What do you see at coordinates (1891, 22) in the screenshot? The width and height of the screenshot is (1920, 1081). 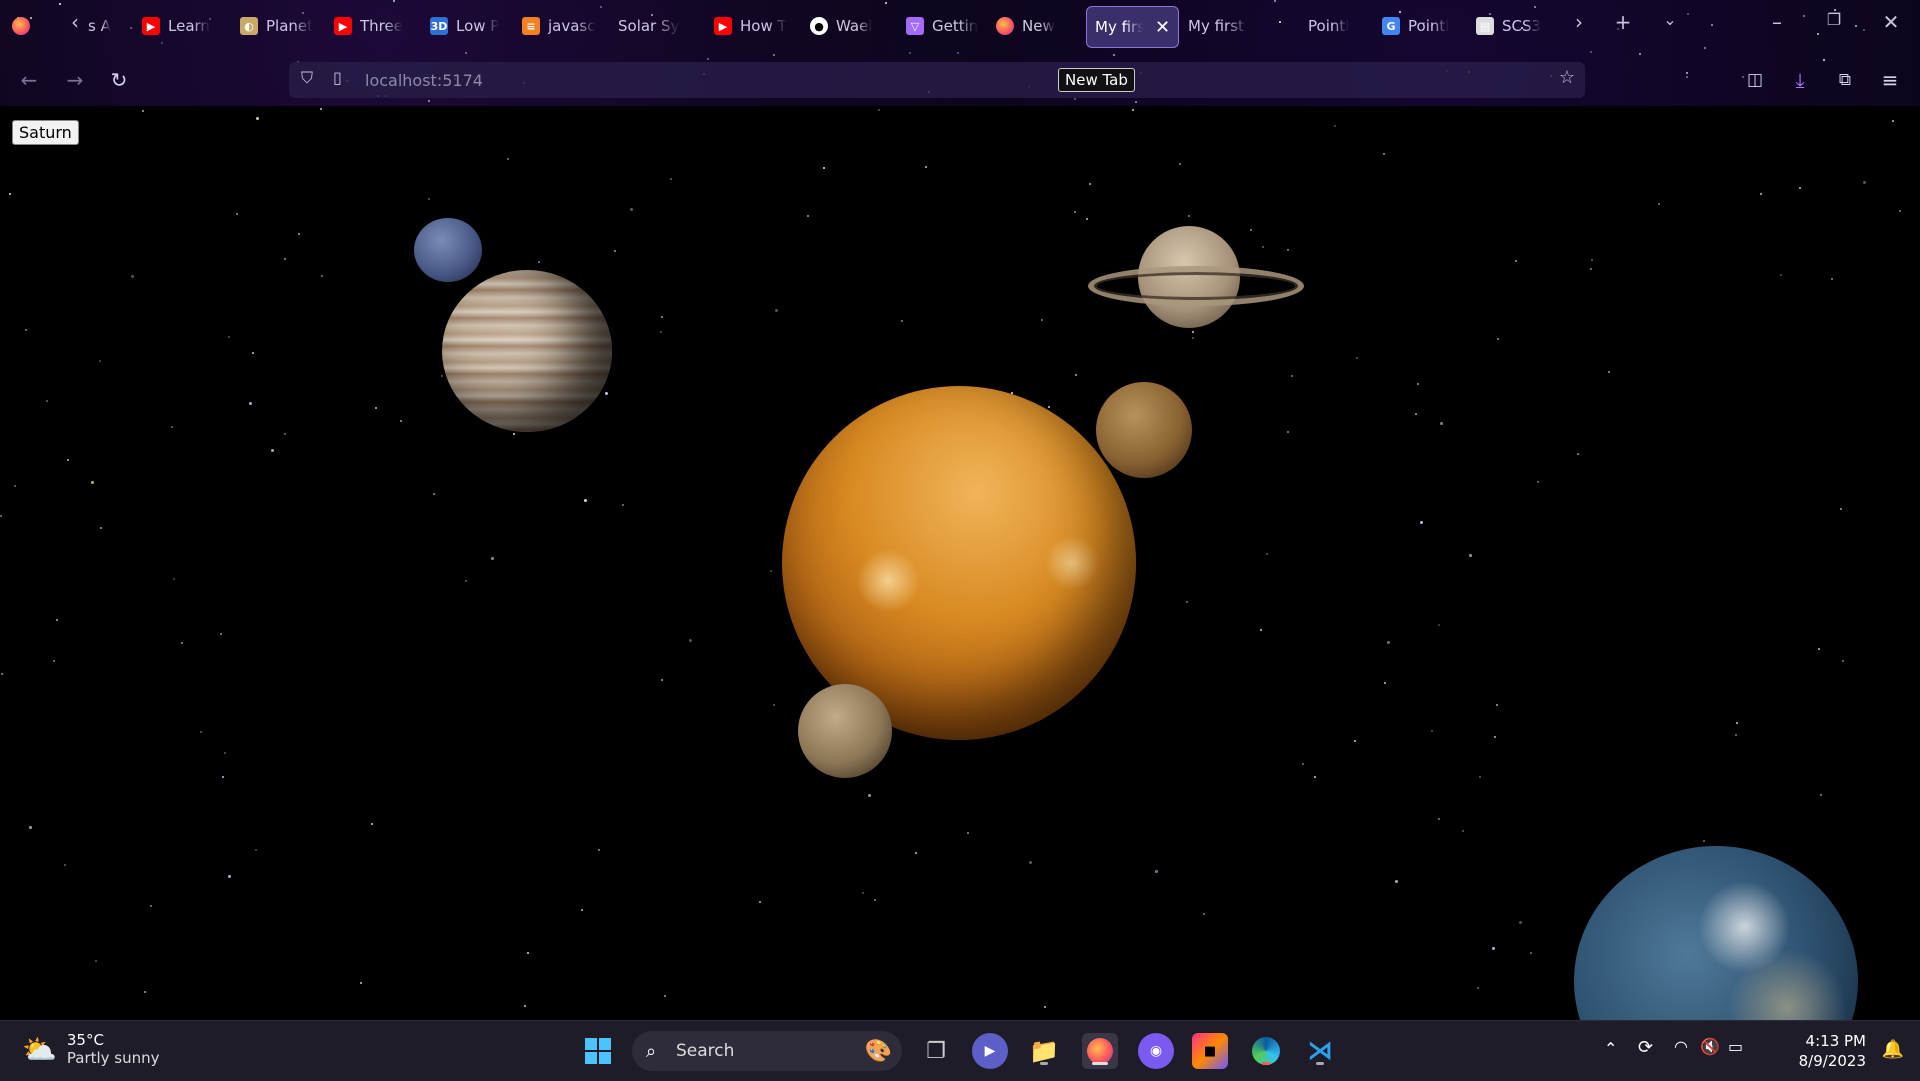 I see `close-window-icon: ✕` at bounding box center [1891, 22].